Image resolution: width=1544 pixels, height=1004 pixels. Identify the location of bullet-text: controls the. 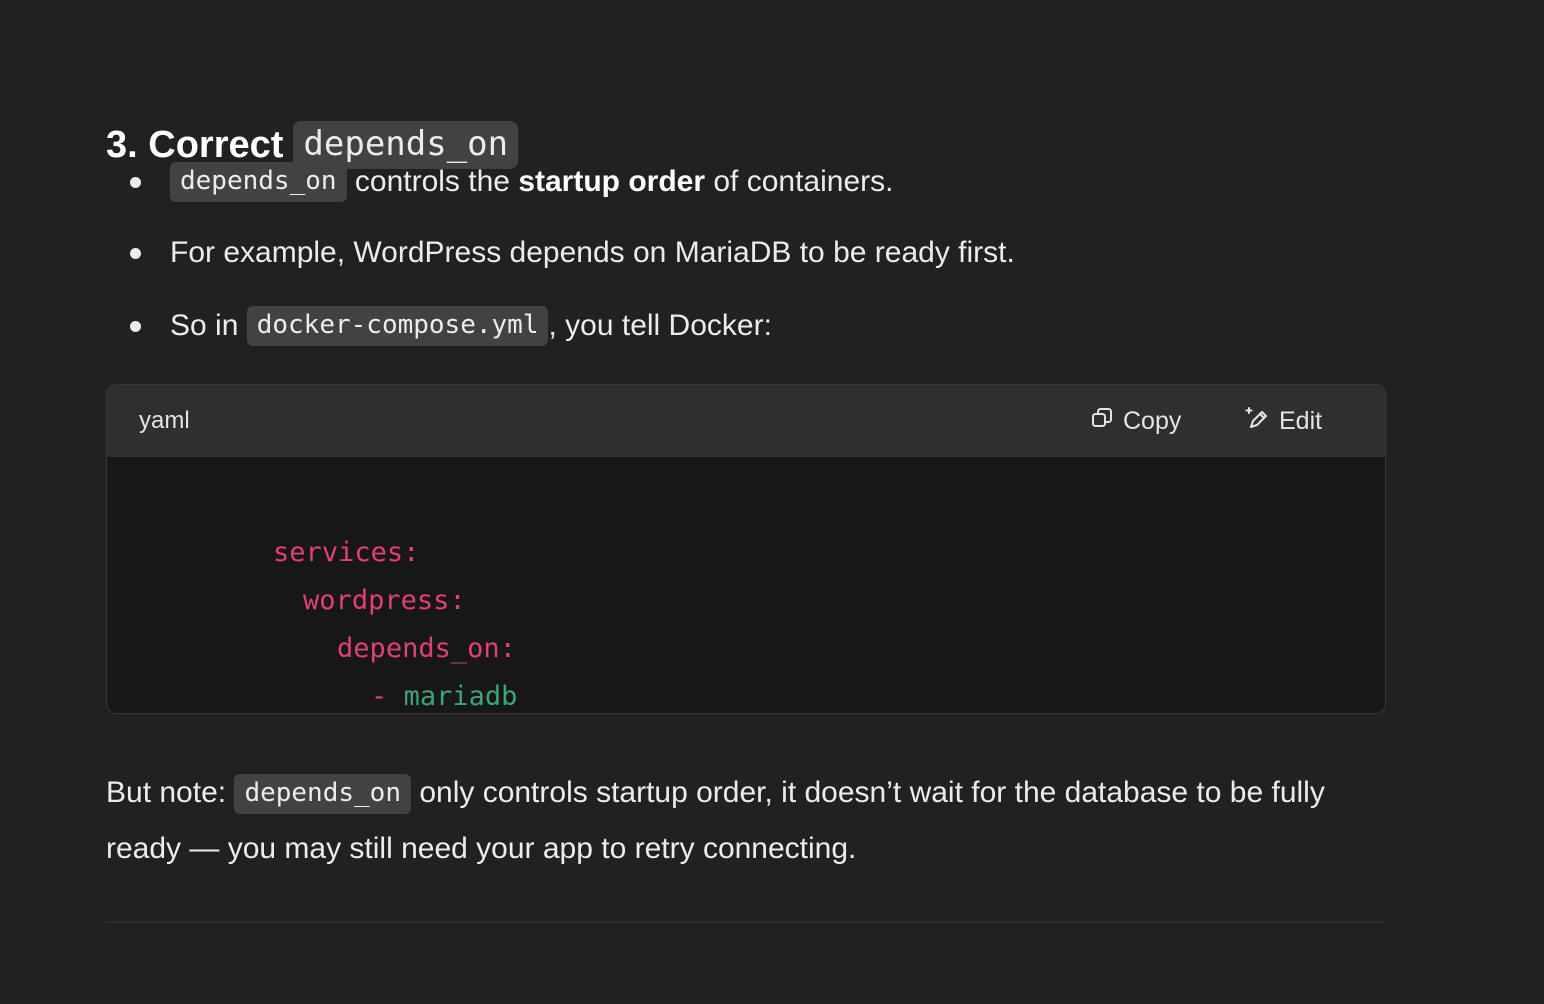
(432, 181).